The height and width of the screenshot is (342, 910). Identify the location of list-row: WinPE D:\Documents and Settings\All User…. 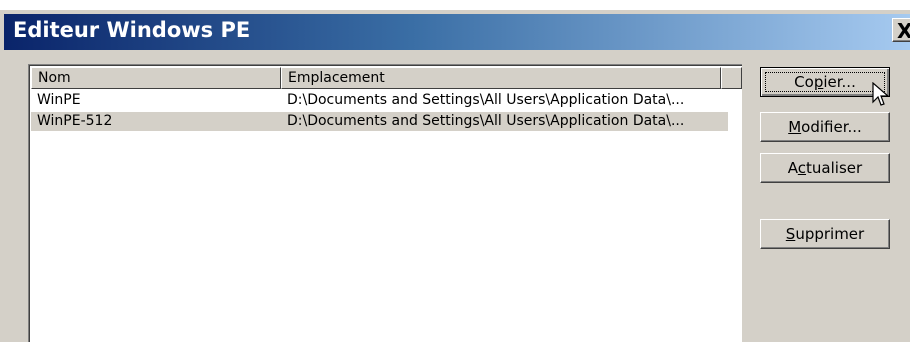
(379, 100).